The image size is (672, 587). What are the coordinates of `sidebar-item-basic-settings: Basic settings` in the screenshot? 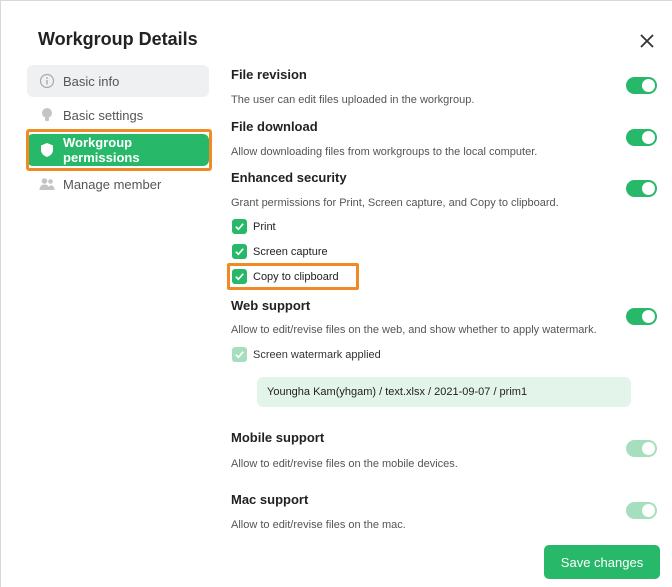 It's located at (118, 115).